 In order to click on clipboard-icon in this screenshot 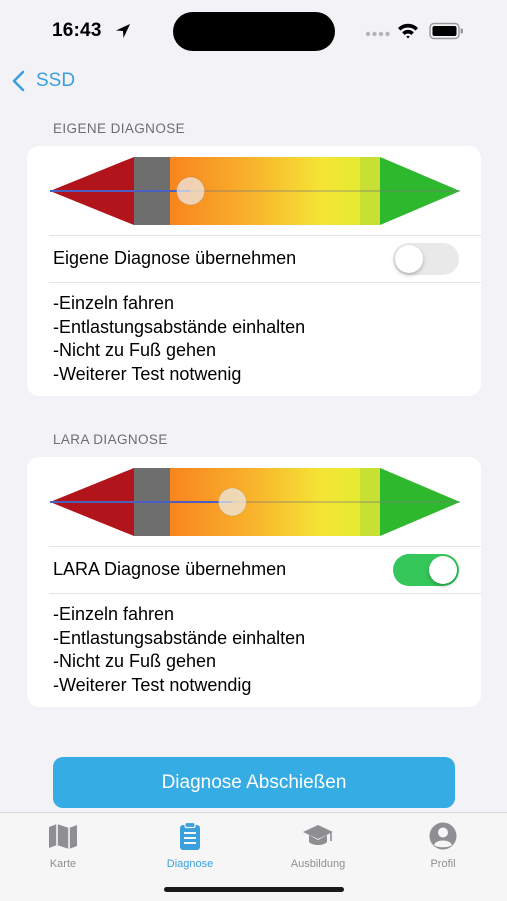, I will do `click(190, 835)`.